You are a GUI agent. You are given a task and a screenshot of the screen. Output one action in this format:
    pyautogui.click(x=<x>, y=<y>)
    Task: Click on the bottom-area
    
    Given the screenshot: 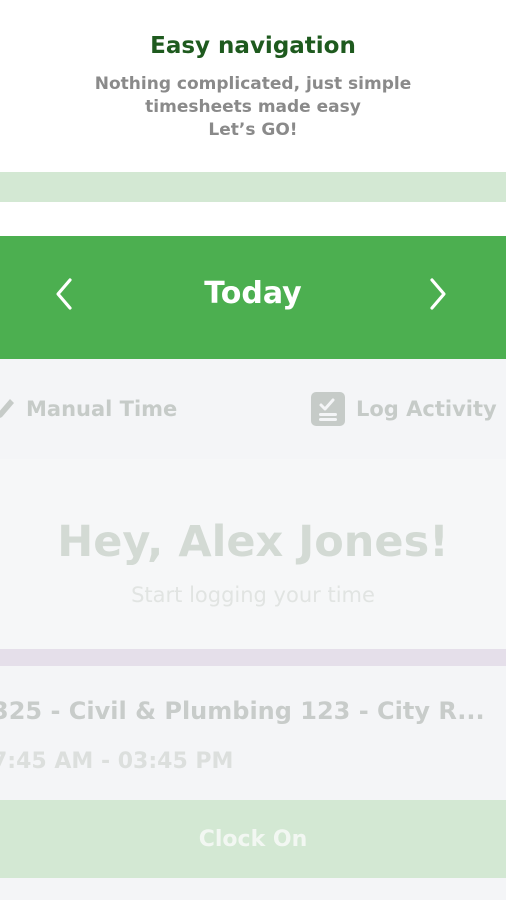 What is the action you would take?
    pyautogui.click(x=253, y=889)
    